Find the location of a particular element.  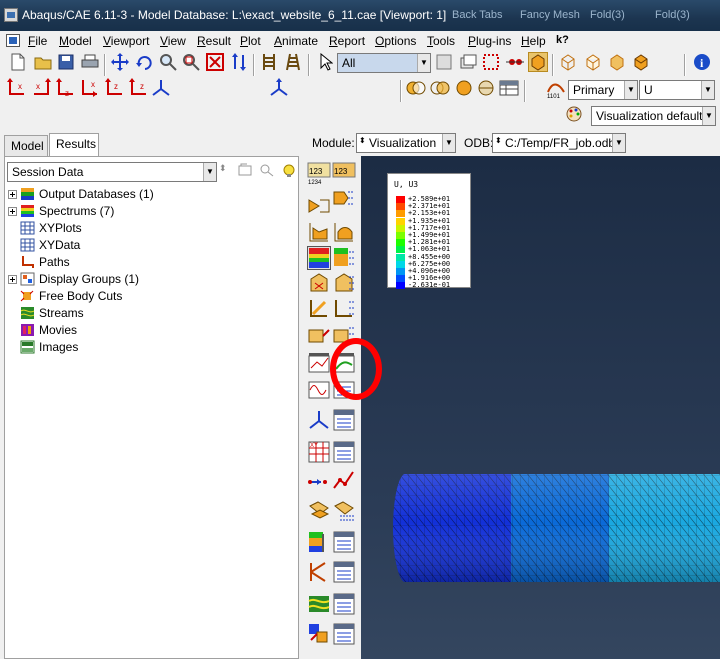

view-front-icon: x is located at coordinates (17, 88).